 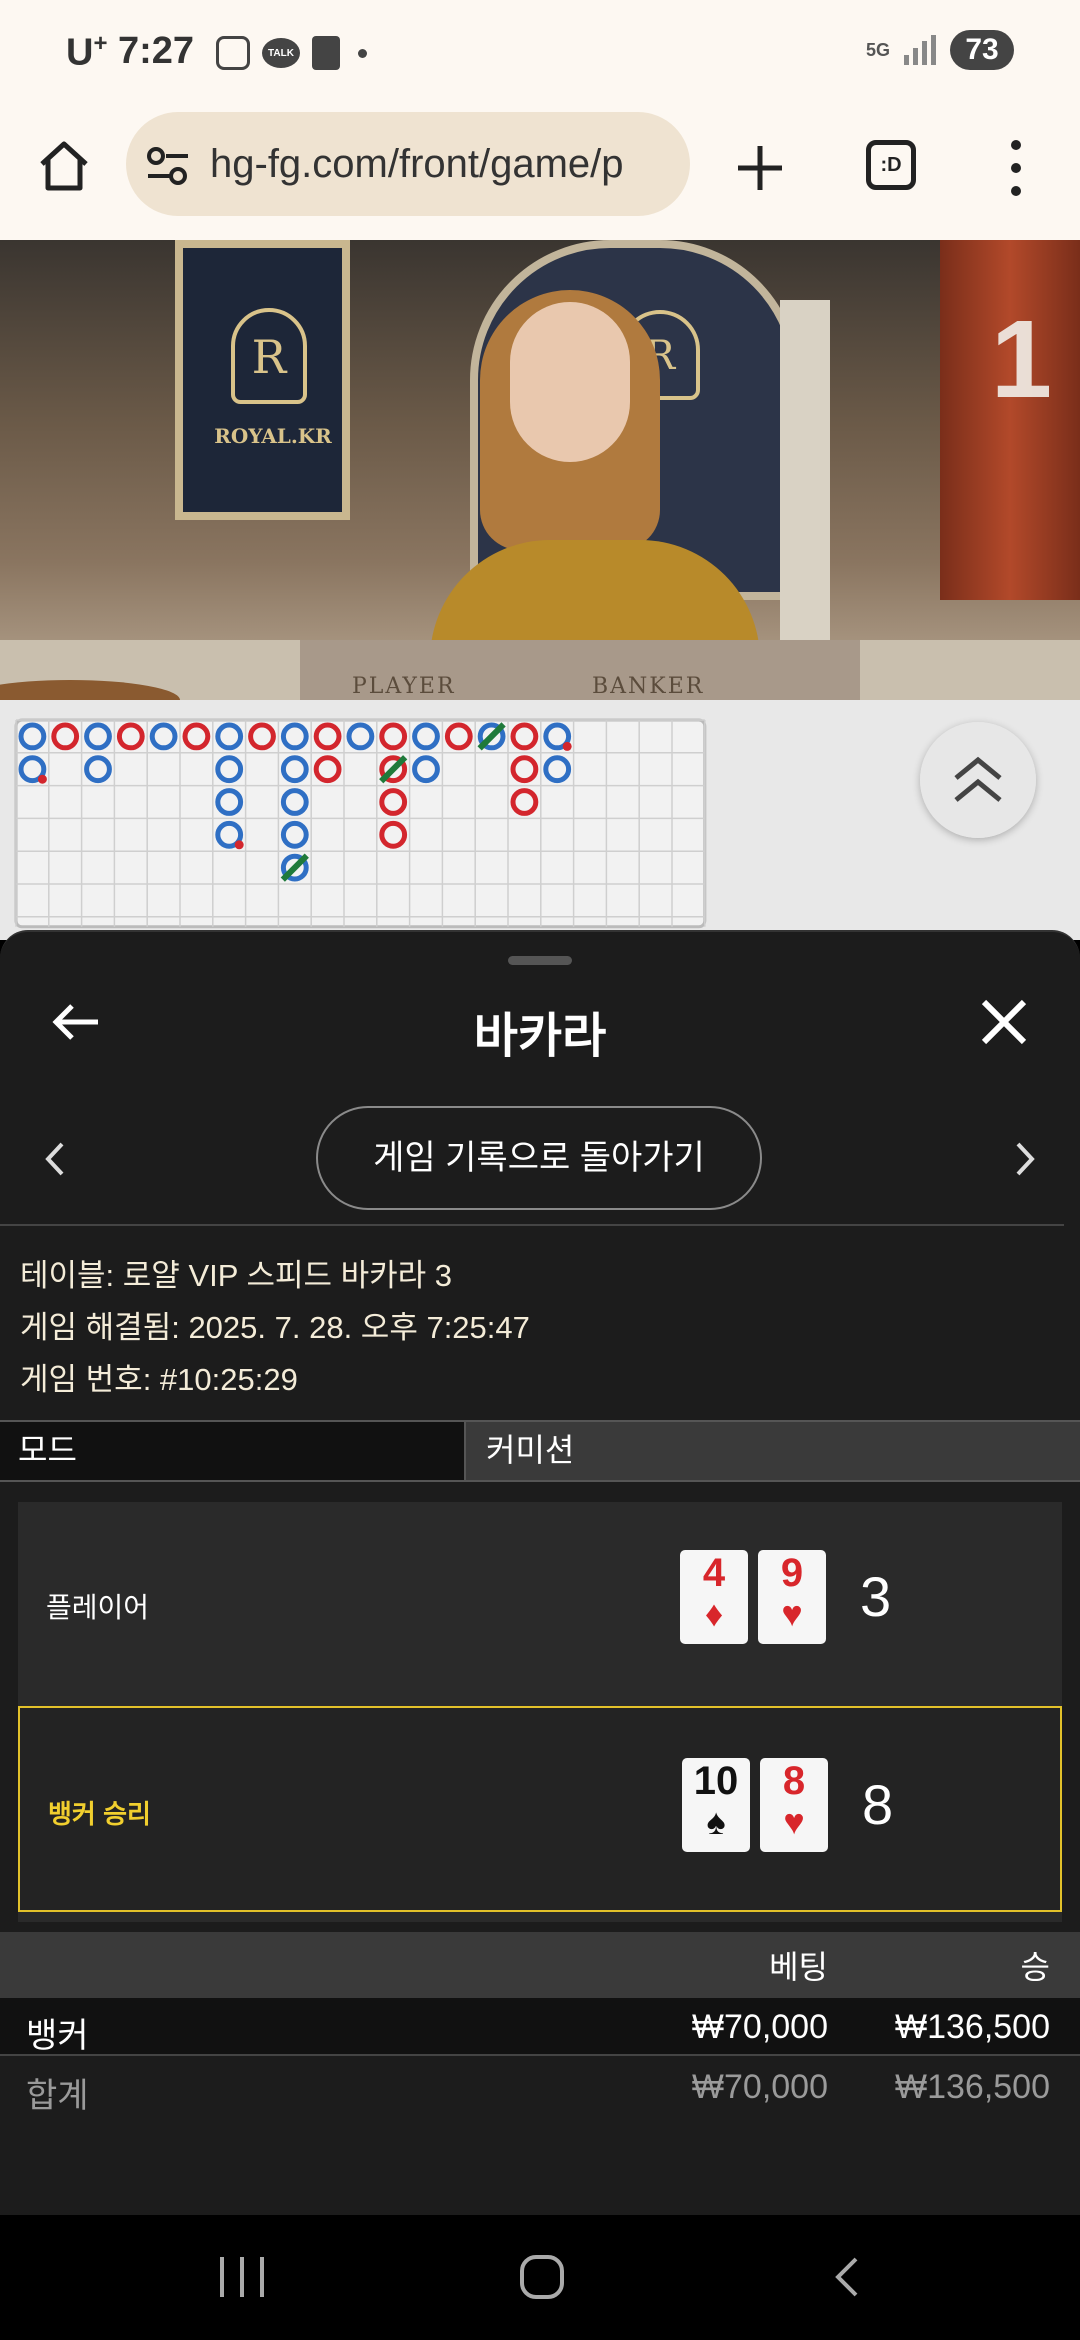 What do you see at coordinates (540, 55) in the screenshot?
I see `status-bar: U+ 7:27 TALK 5G 73` at bounding box center [540, 55].